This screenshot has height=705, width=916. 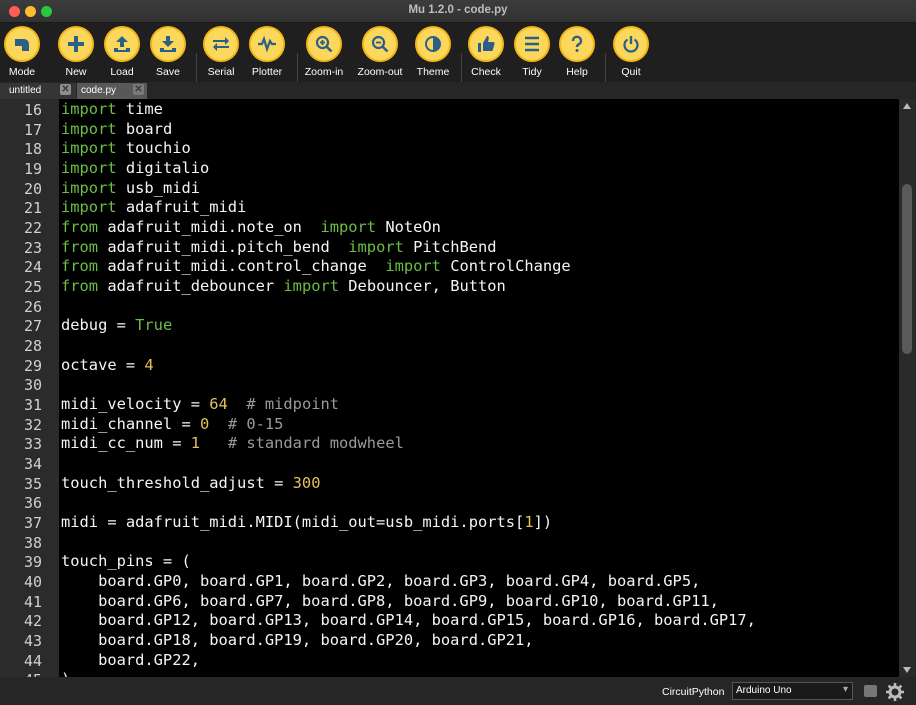 I want to click on theme-button: Theme, so click(x=433, y=54).